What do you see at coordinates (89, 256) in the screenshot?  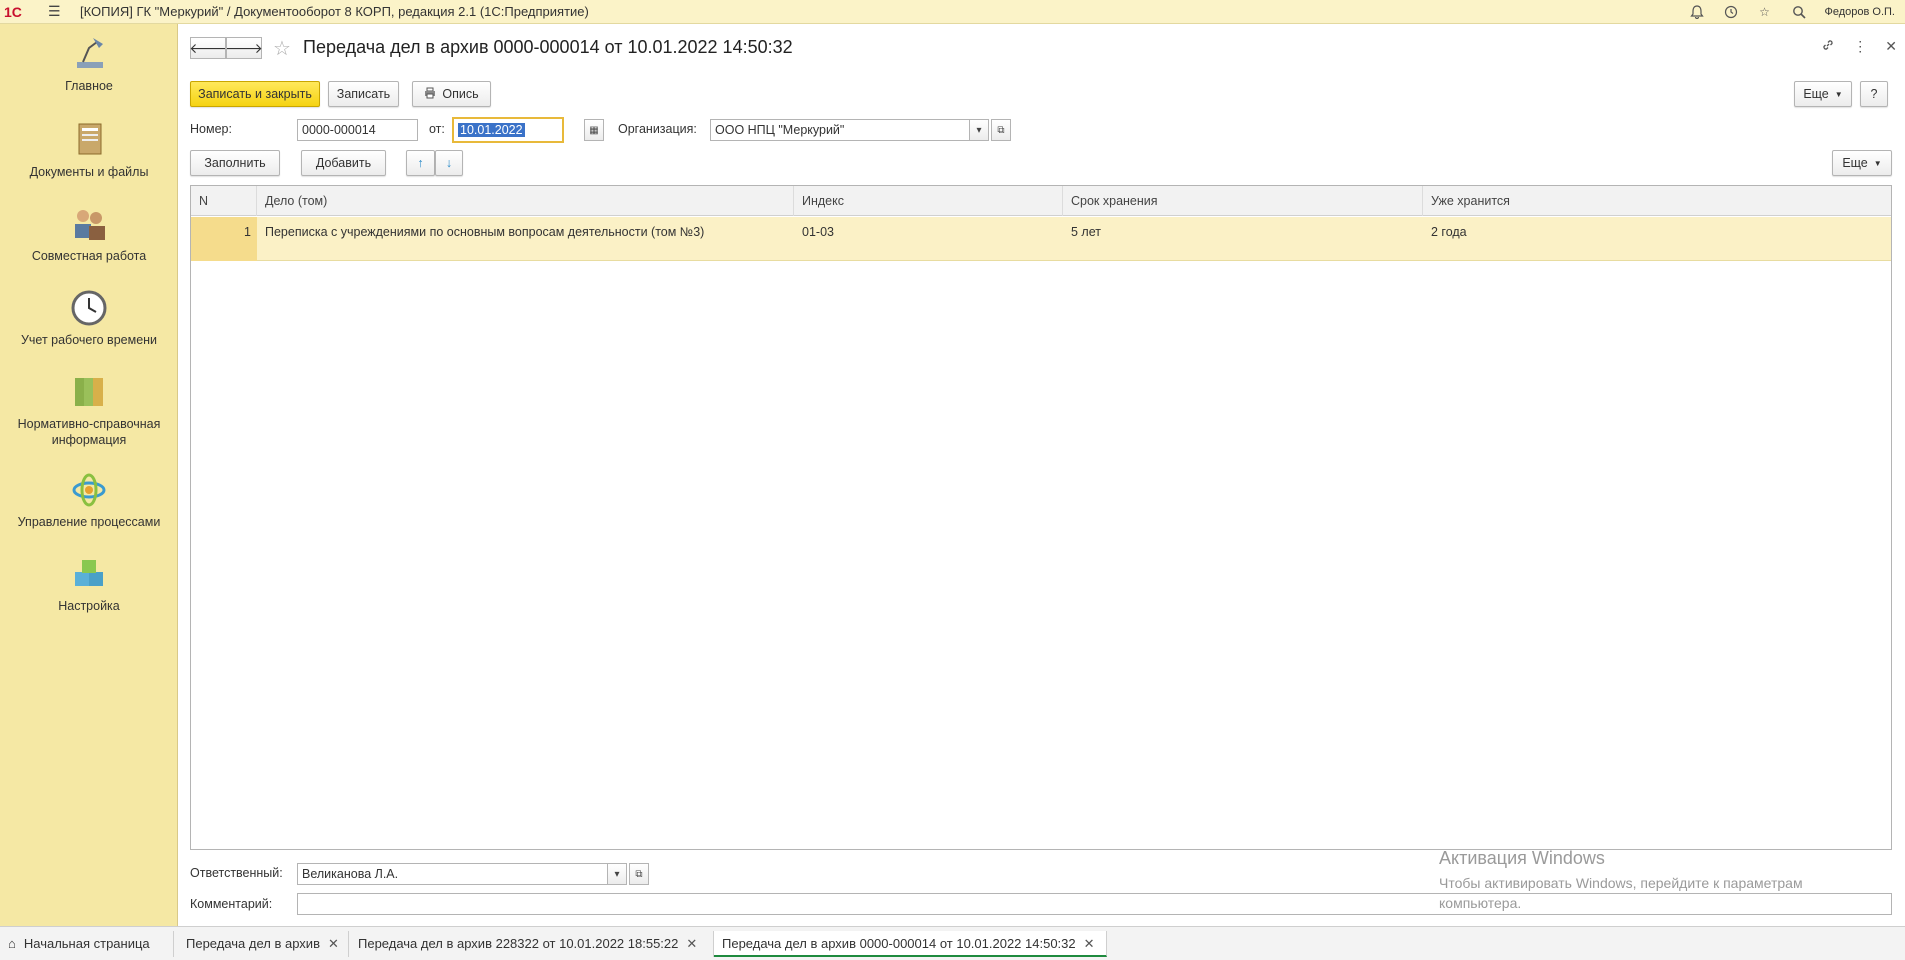 I see `sidebar-item-label: Совместная работа` at bounding box center [89, 256].